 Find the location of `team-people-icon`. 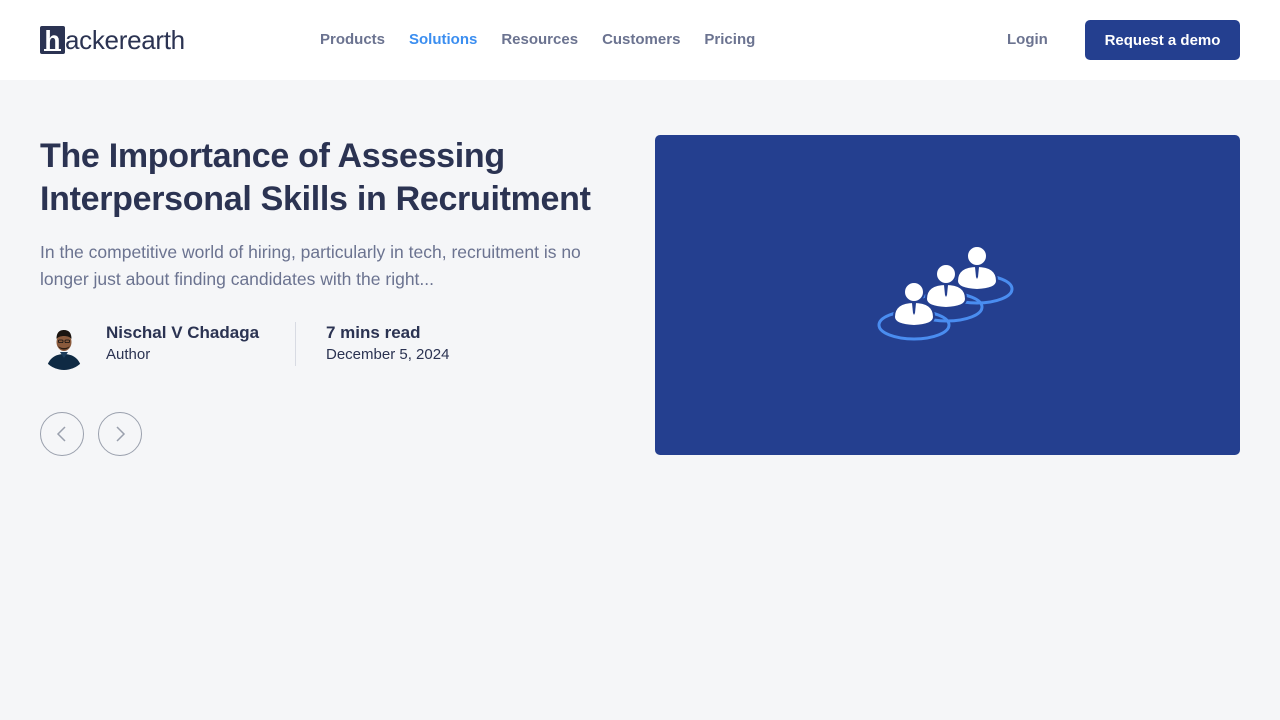

team-people-icon is located at coordinates (945, 293).